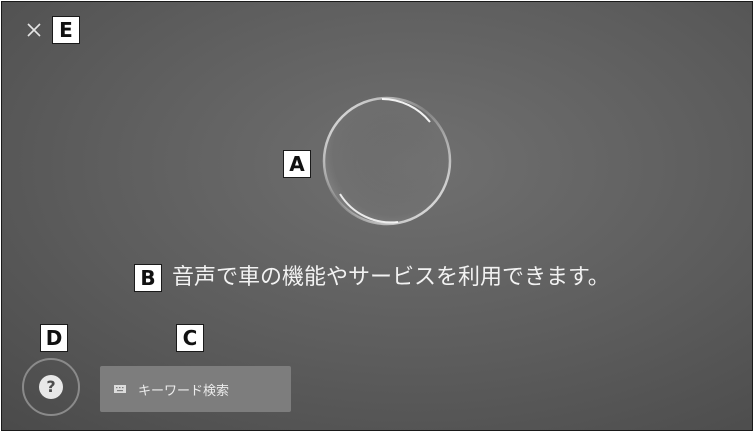 This screenshot has height=432, width=754. I want to click on close-icon, so click(34, 30).